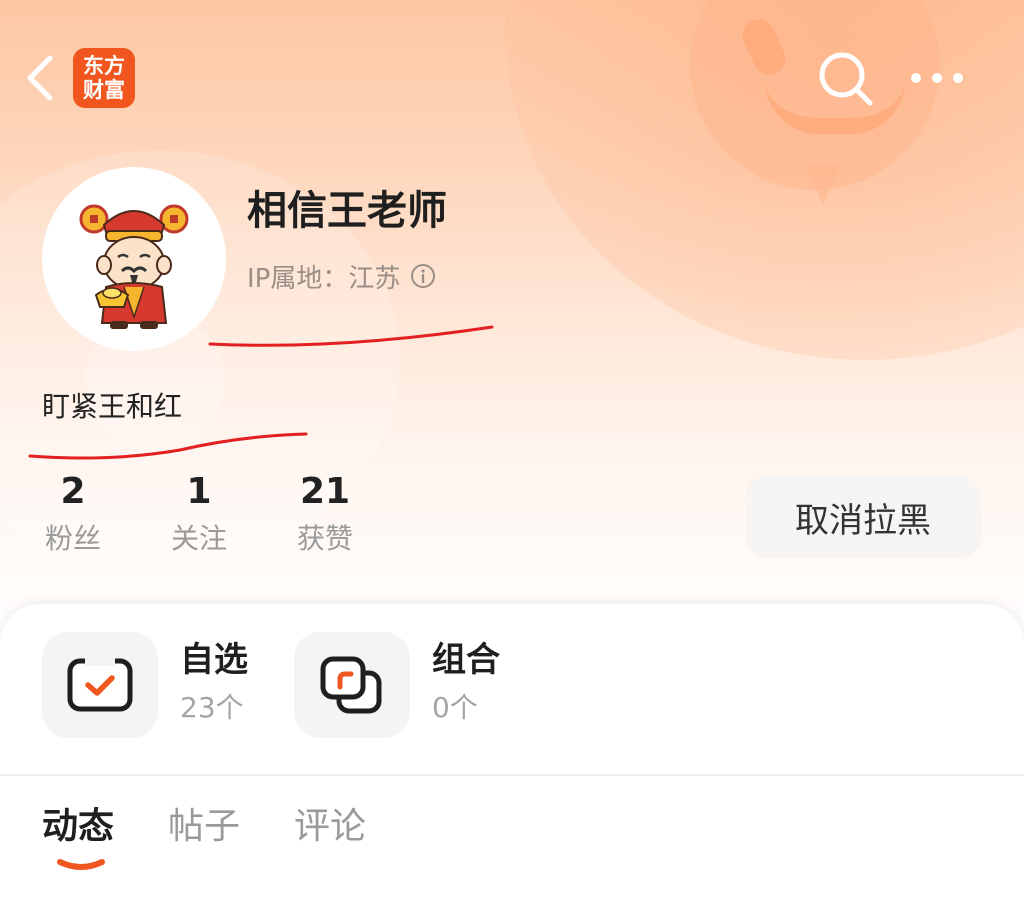 The image size is (1024, 902). What do you see at coordinates (73, 517) in the screenshot?
I see `stat-fans: 2 粉丝` at bounding box center [73, 517].